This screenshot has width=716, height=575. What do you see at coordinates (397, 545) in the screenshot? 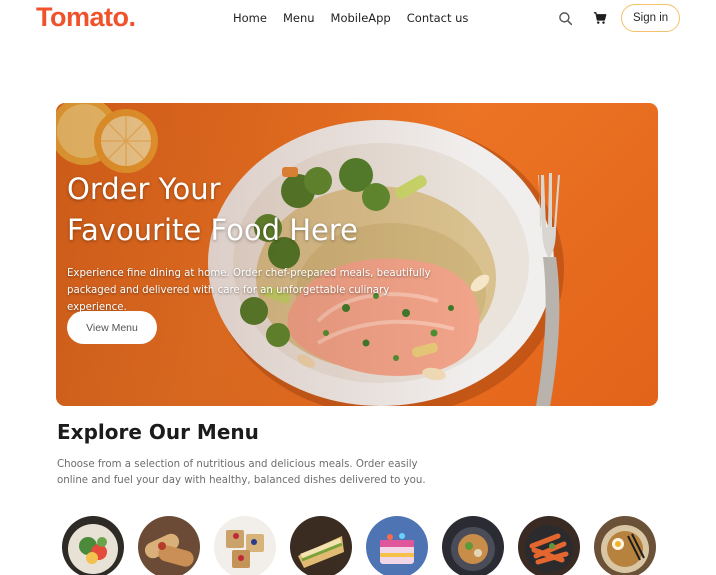
I see `category-cake-image` at bounding box center [397, 545].